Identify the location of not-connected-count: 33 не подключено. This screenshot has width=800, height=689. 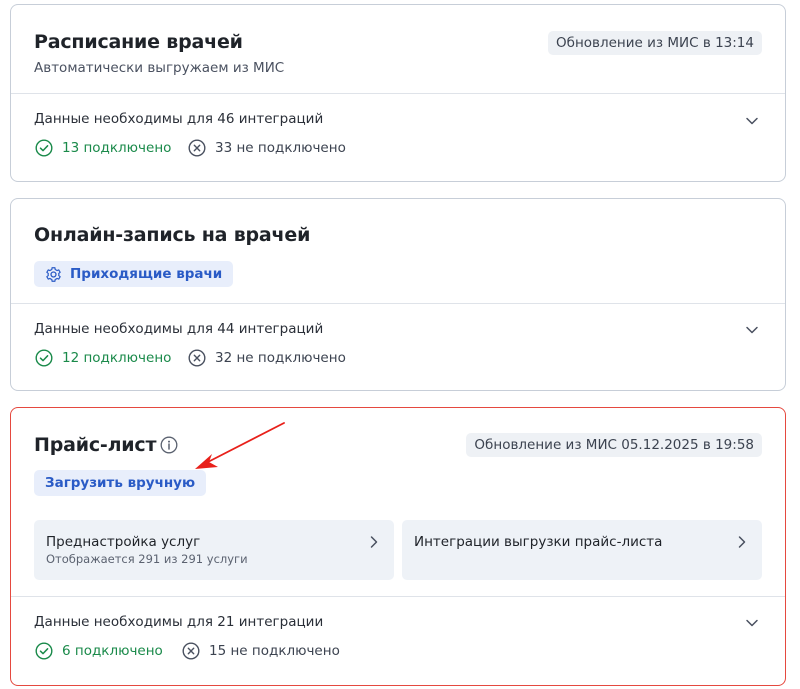
(267, 148).